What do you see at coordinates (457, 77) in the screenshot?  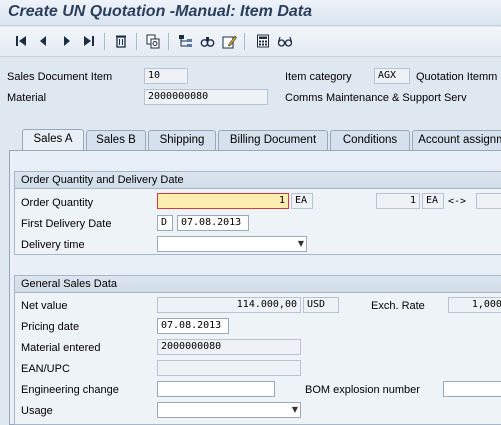 I see `item-category-description: Quotation Itemm` at bounding box center [457, 77].